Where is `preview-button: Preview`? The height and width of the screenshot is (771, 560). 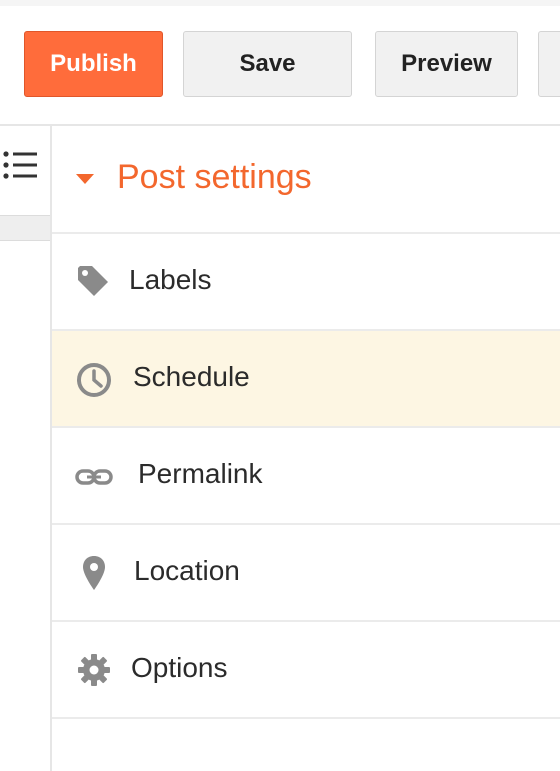 preview-button: Preview is located at coordinates (446, 64).